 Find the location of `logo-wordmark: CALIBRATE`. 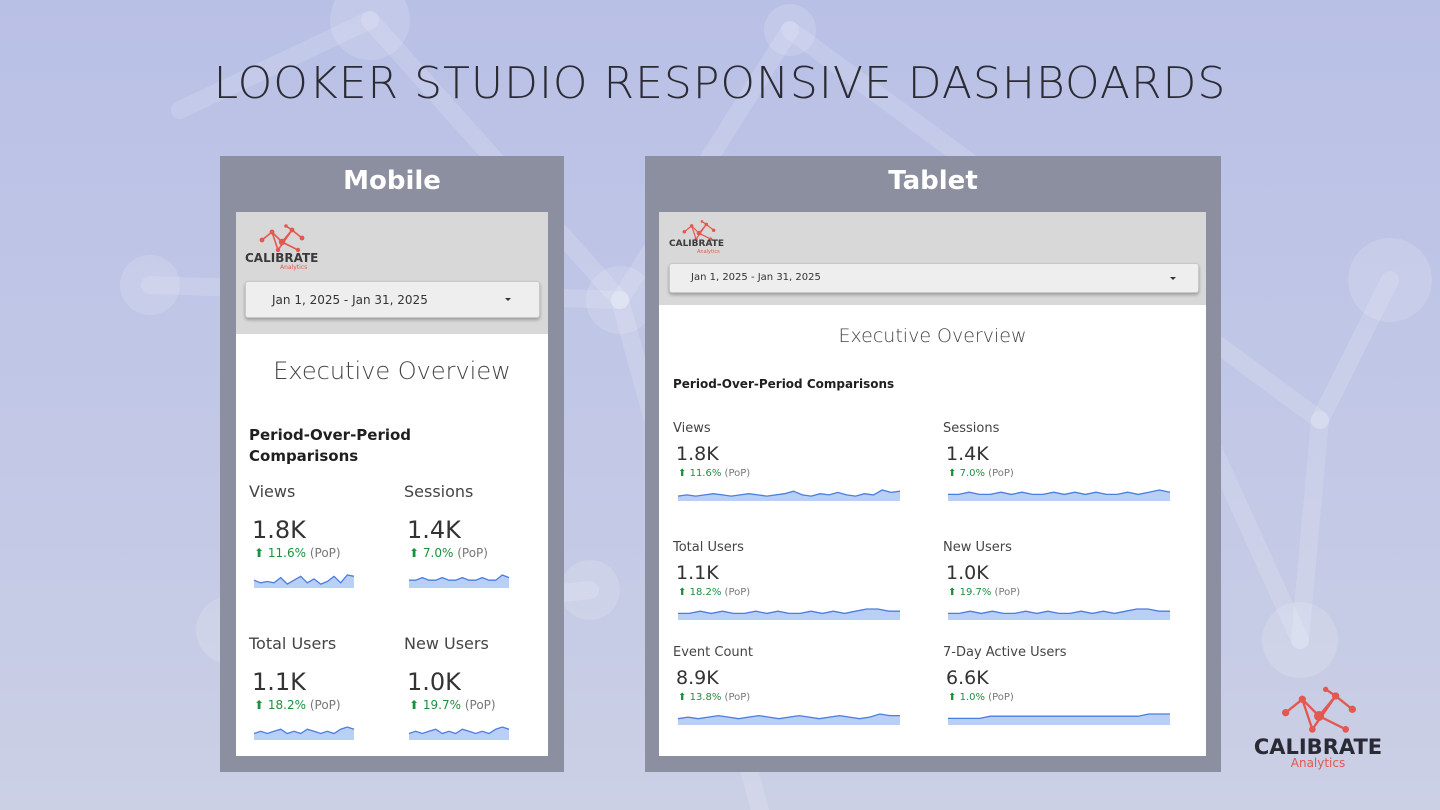

logo-wordmark: CALIBRATE is located at coordinates (696, 244).